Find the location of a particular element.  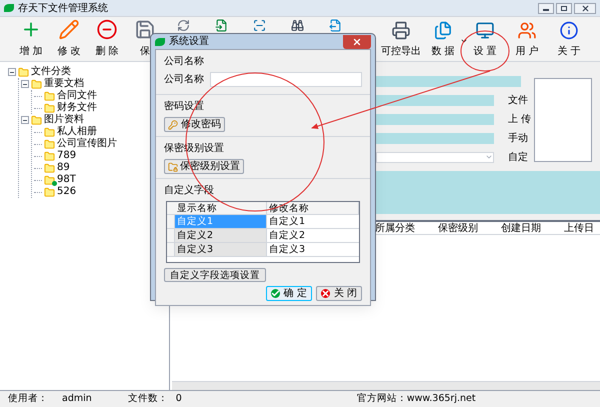

section-heading: 公司名称 is located at coordinates (184, 62).